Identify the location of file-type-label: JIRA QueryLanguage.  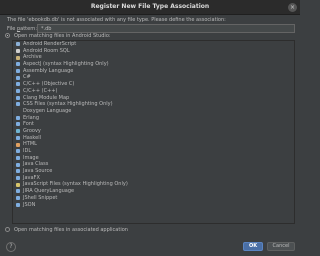
(49, 191).